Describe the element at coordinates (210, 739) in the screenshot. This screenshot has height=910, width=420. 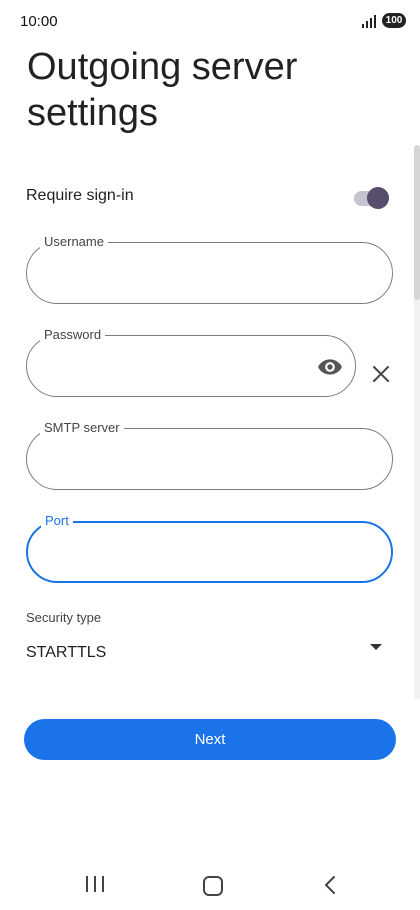
I see `next-button: Next` at that location.